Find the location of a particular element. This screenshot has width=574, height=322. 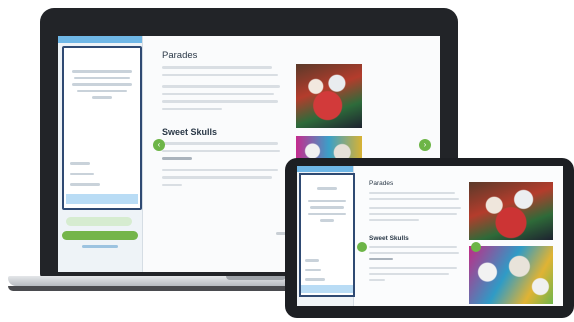

sidebar-link is located at coordinates (100, 246).